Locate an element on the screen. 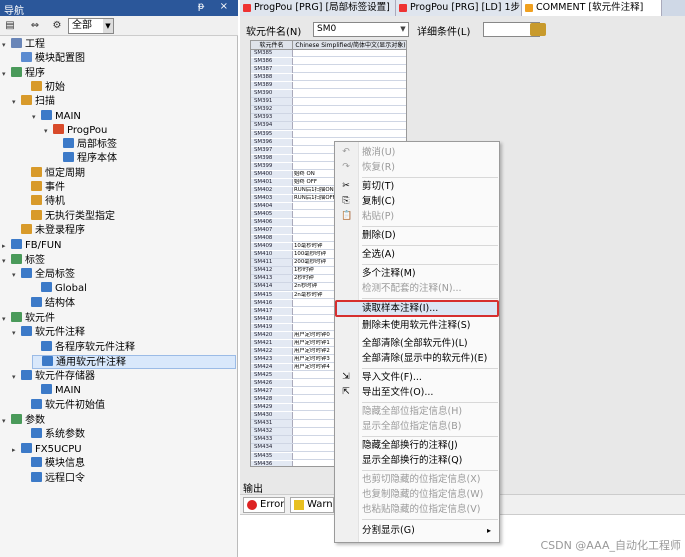 Image resolution: width=685 pixels, height=557 pixels. tree-item: 待机 is located at coordinates (43, 202).